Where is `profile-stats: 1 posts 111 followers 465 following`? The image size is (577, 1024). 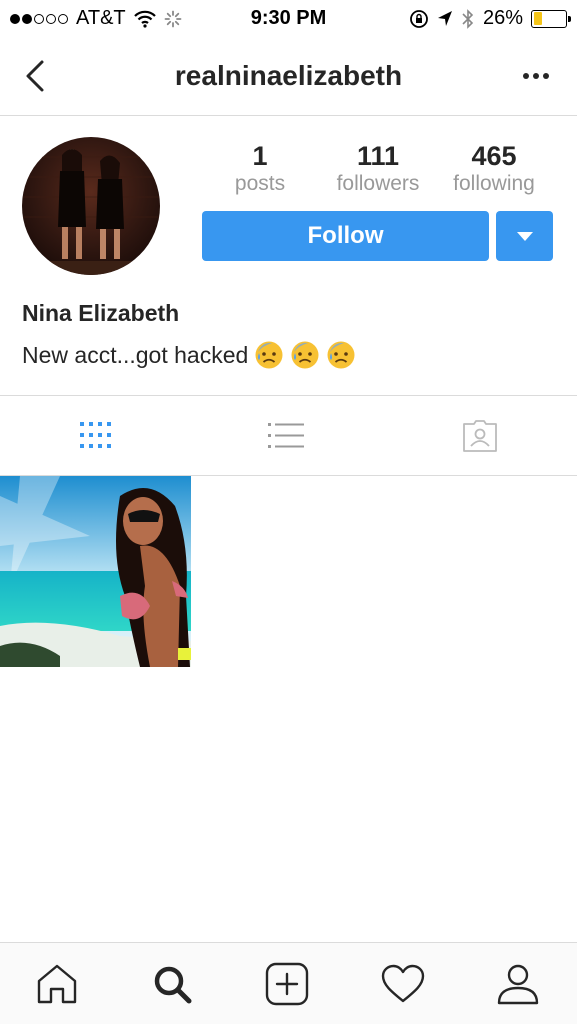
profile-stats: 1 posts 111 followers 465 following is located at coordinates (380, 172).